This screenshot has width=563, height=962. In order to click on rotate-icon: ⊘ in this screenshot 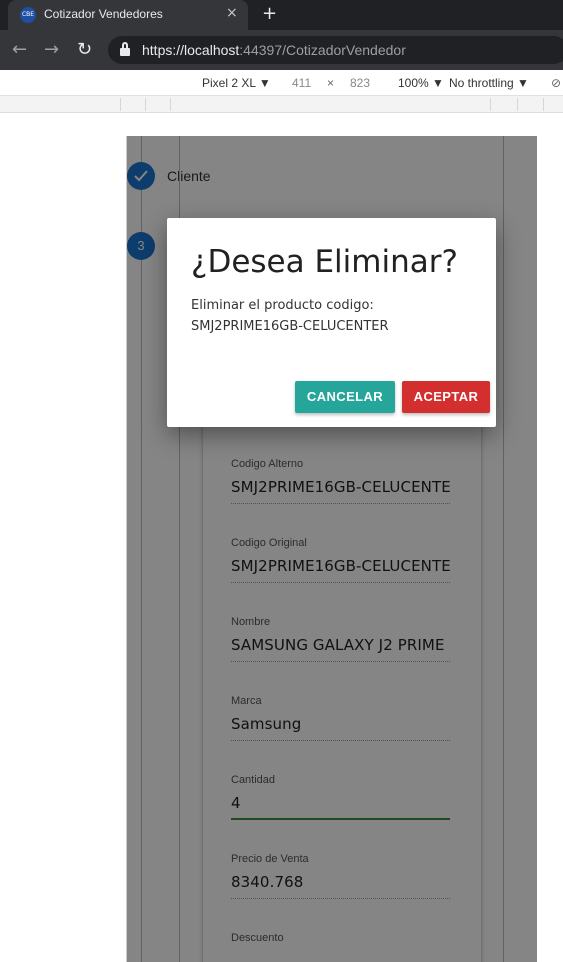, I will do `click(556, 83)`.